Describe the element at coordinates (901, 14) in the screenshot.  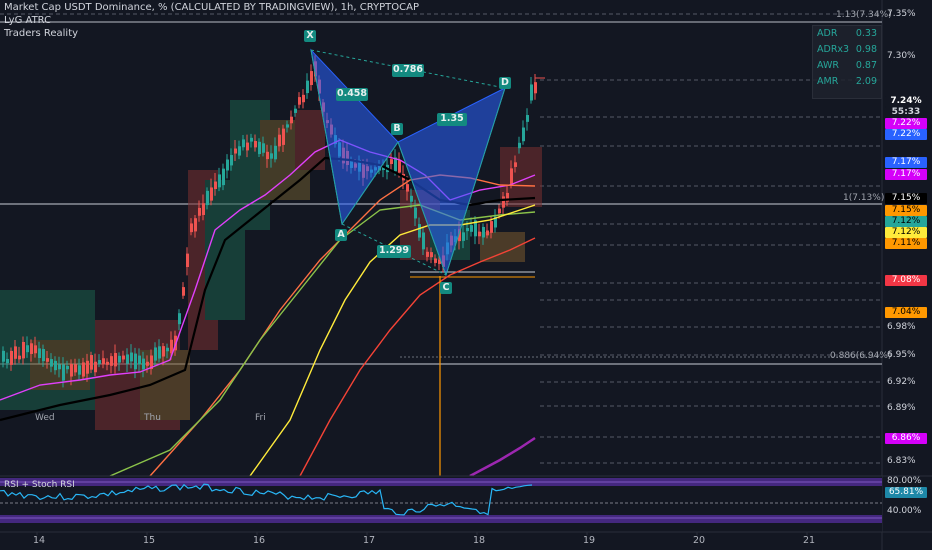
I see `price-tick-735: 7.35%` at that location.